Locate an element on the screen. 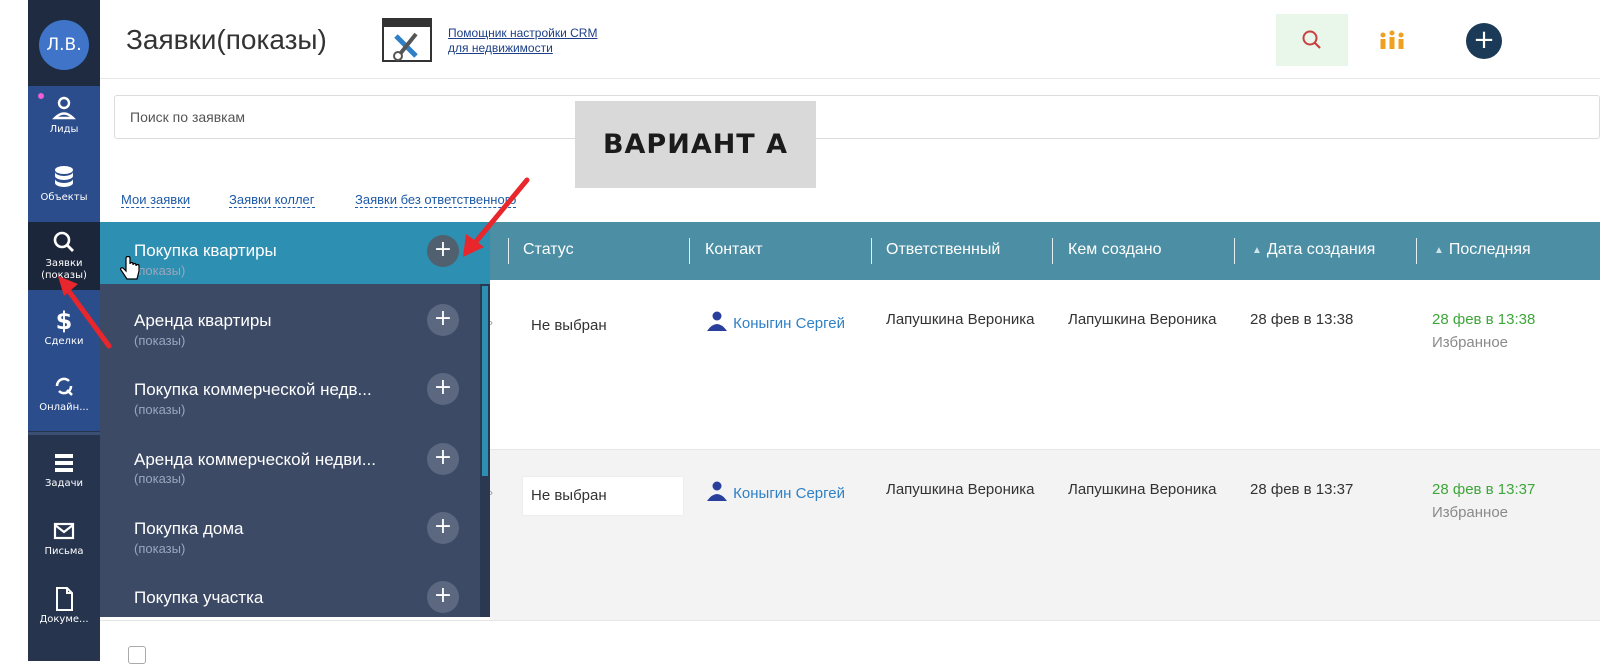 The image size is (1600, 664). dropdown-scrollbar-thumb is located at coordinates (485, 381).